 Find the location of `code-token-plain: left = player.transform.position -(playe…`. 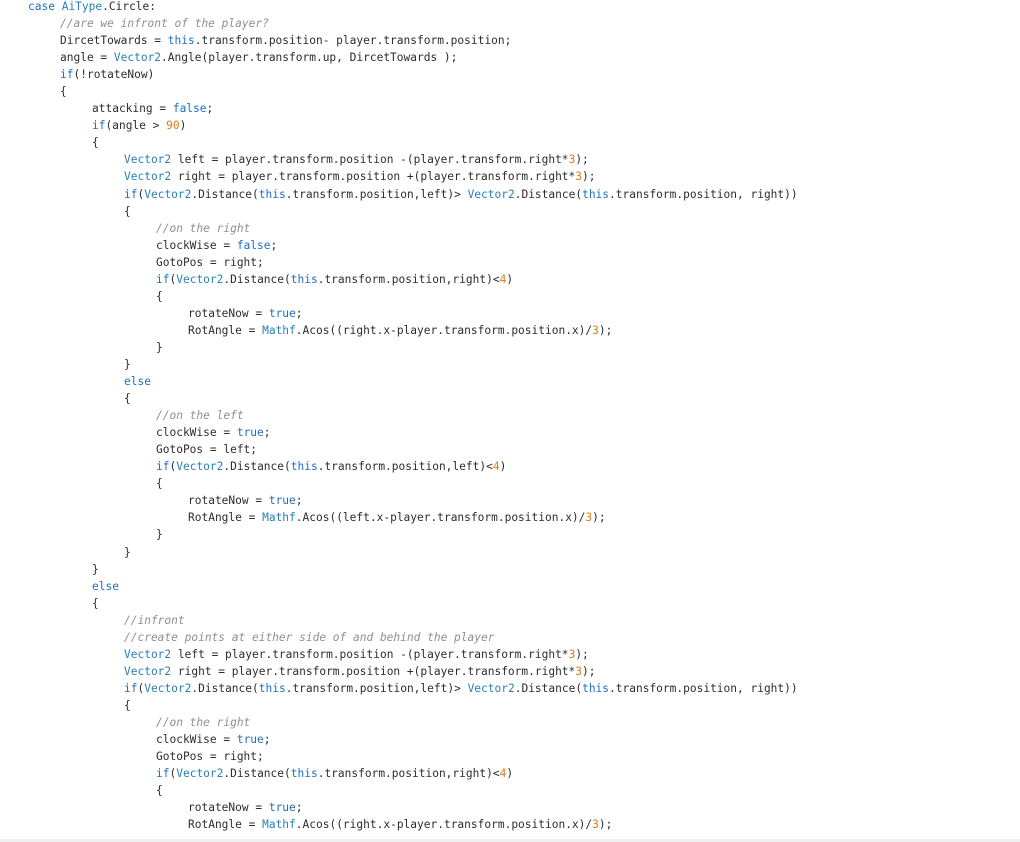

code-token-plain: left = player.transform.position -(playe… is located at coordinates (370, 160).